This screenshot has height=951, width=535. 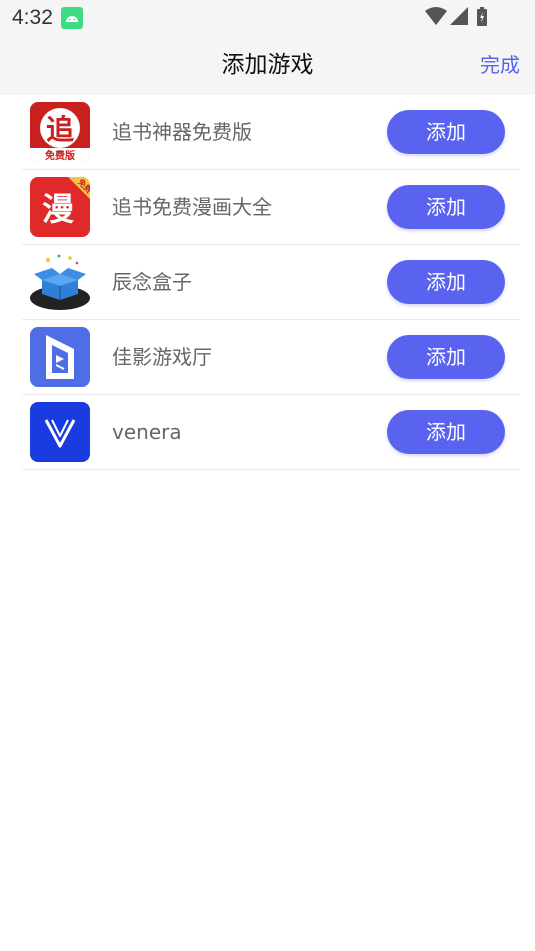 I want to click on status-time: 4:32, so click(x=32, y=17).